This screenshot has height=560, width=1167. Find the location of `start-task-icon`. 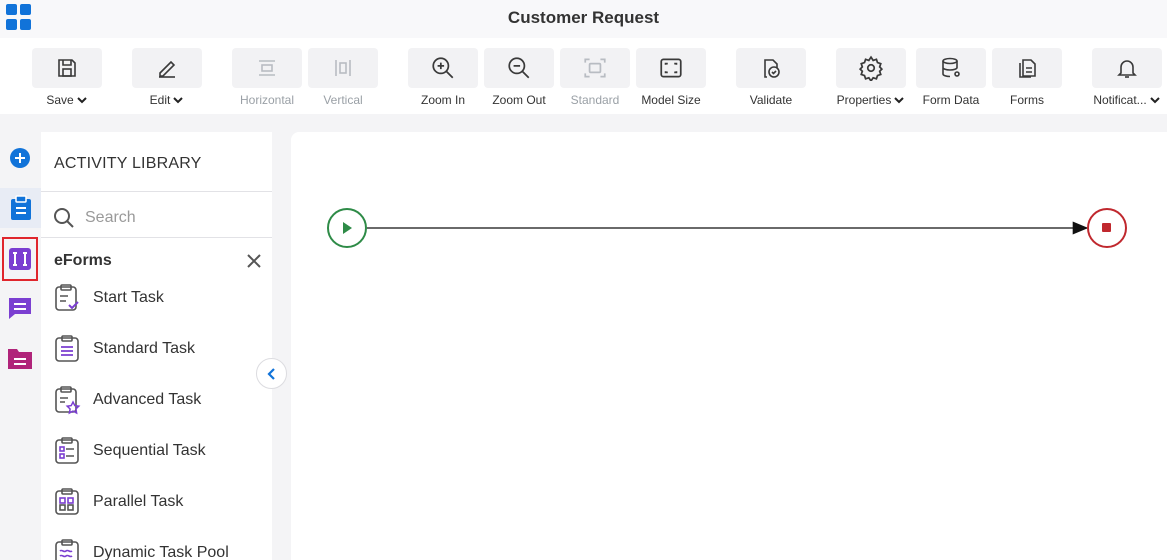

start-task-icon is located at coordinates (67, 298).